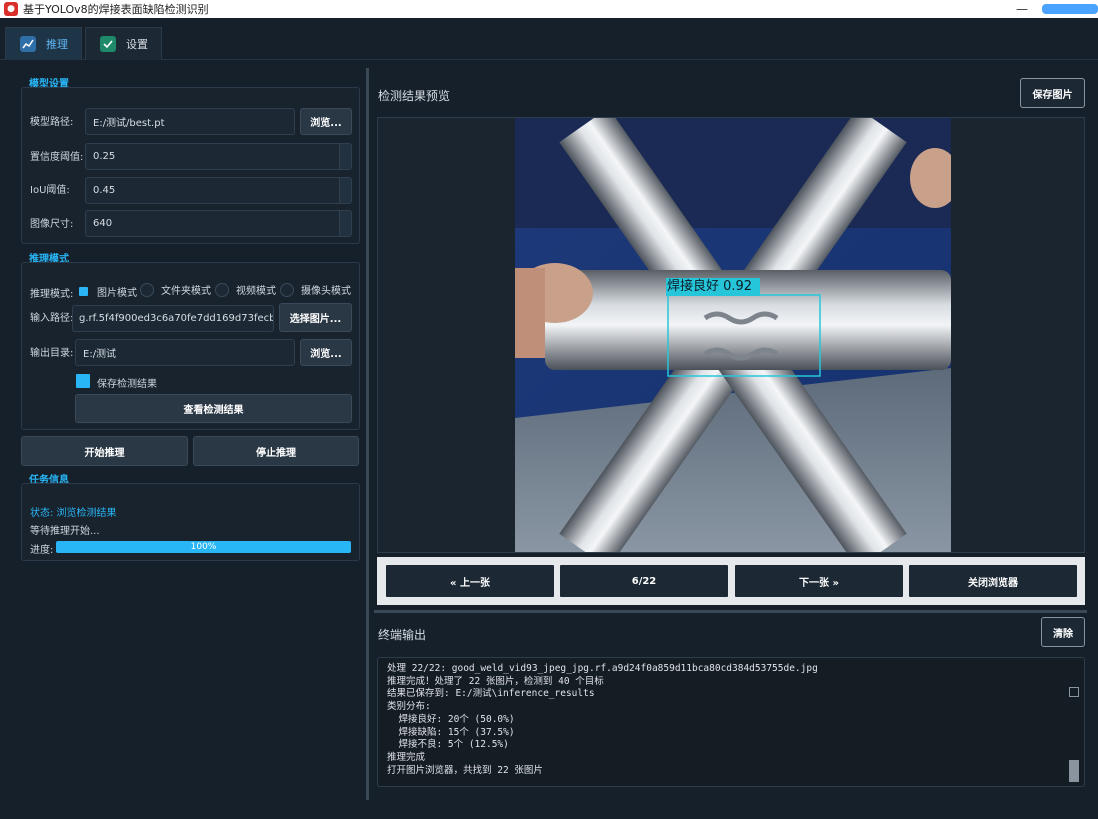  Describe the element at coordinates (127, 384) in the screenshot. I see `save-results-label: 保存检测结果` at that location.